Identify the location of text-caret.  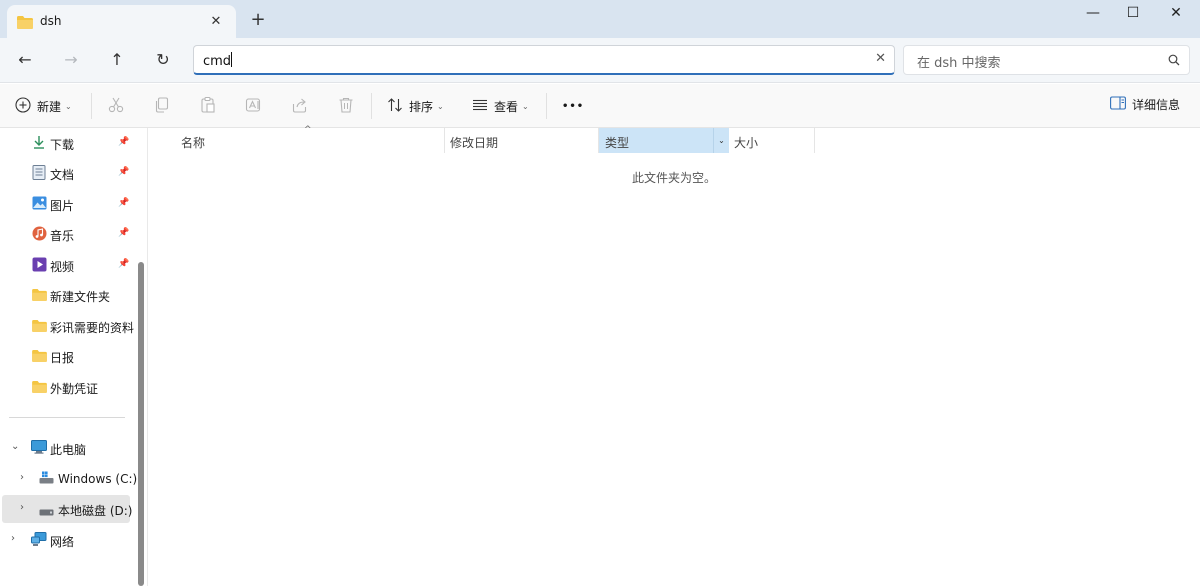
(232, 59).